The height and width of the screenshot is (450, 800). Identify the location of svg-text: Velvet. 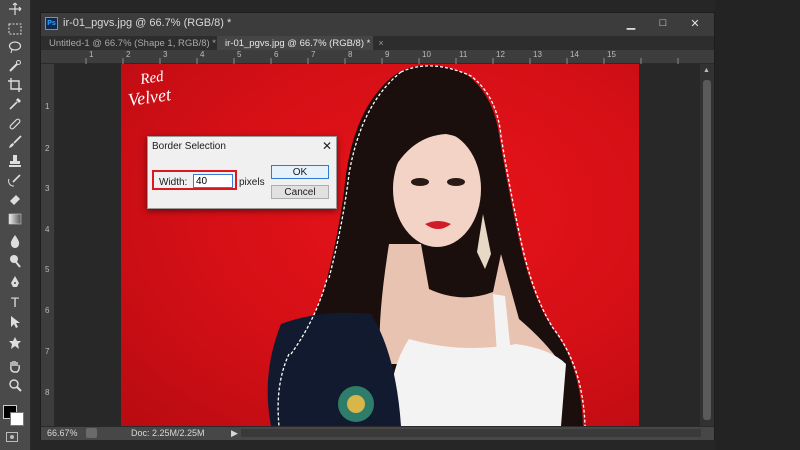
(150, 97).